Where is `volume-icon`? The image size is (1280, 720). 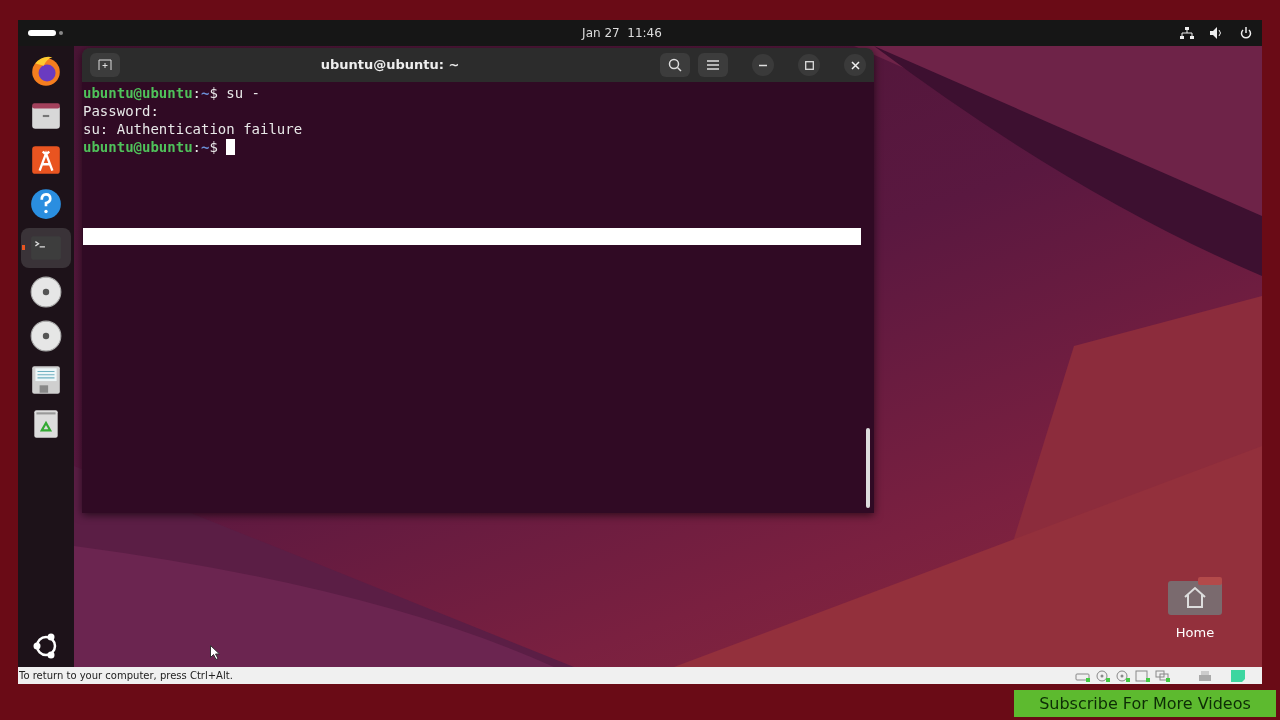 volume-icon is located at coordinates (1217, 33).